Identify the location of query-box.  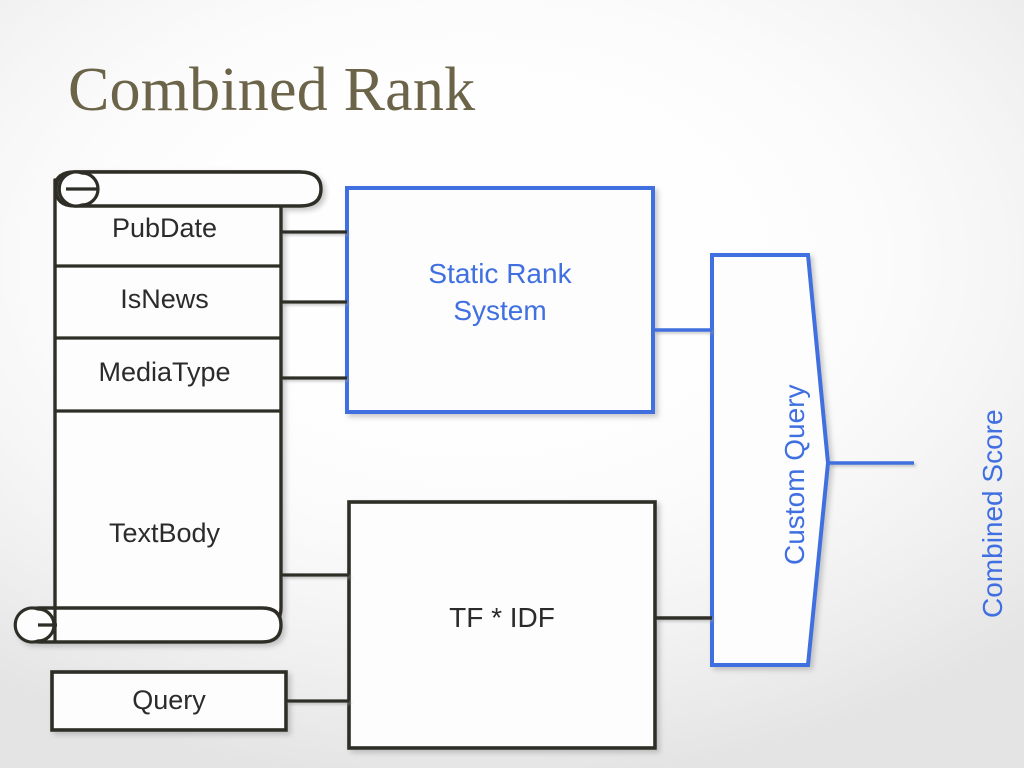
(169, 701).